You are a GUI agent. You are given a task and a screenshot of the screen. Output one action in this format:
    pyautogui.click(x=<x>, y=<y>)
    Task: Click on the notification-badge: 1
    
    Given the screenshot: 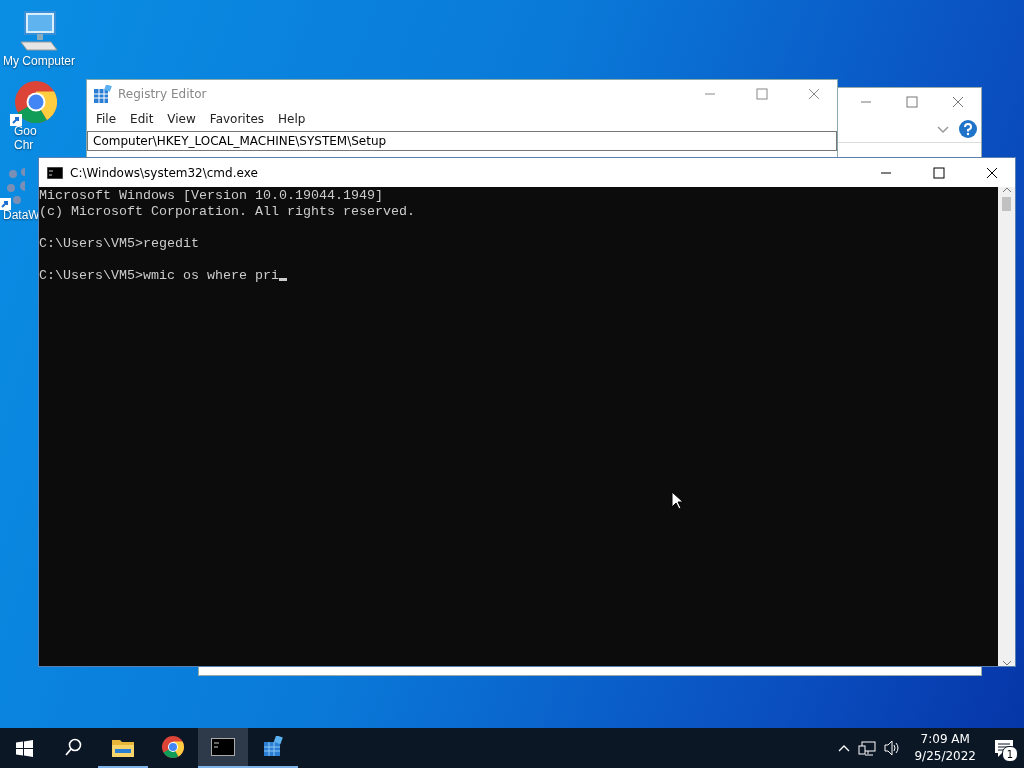 What is the action you would take?
    pyautogui.click(x=1010, y=754)
    